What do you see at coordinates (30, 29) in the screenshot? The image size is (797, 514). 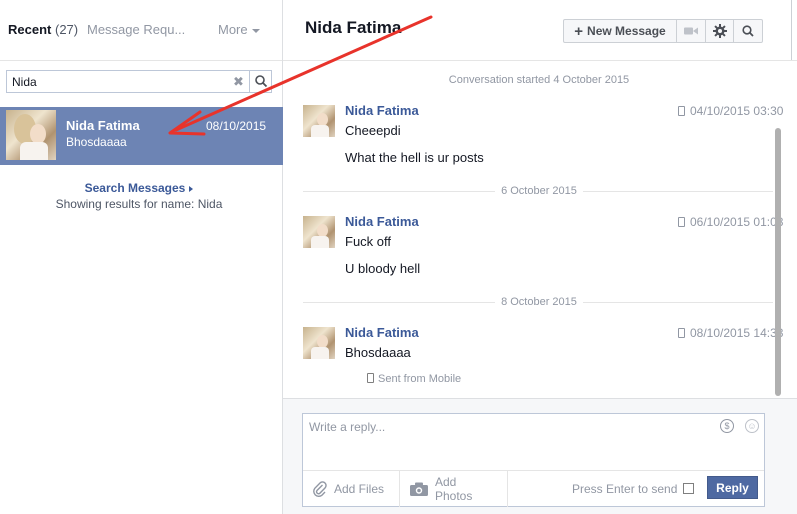 I see `tab-recent-label: Recent` at bounding box center [30, 29].